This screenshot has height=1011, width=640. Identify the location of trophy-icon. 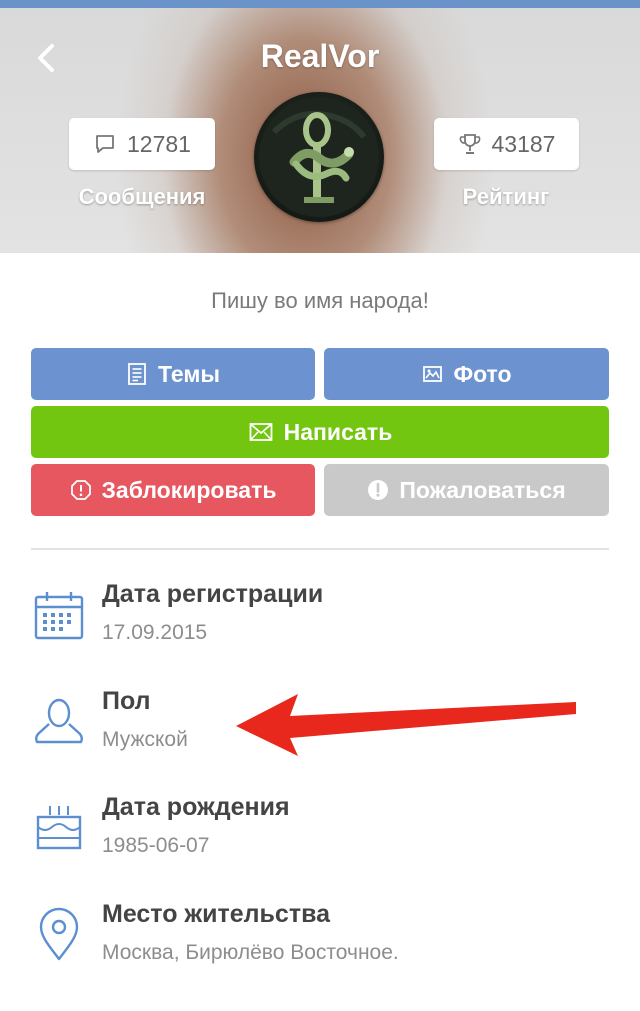
(469, 144).